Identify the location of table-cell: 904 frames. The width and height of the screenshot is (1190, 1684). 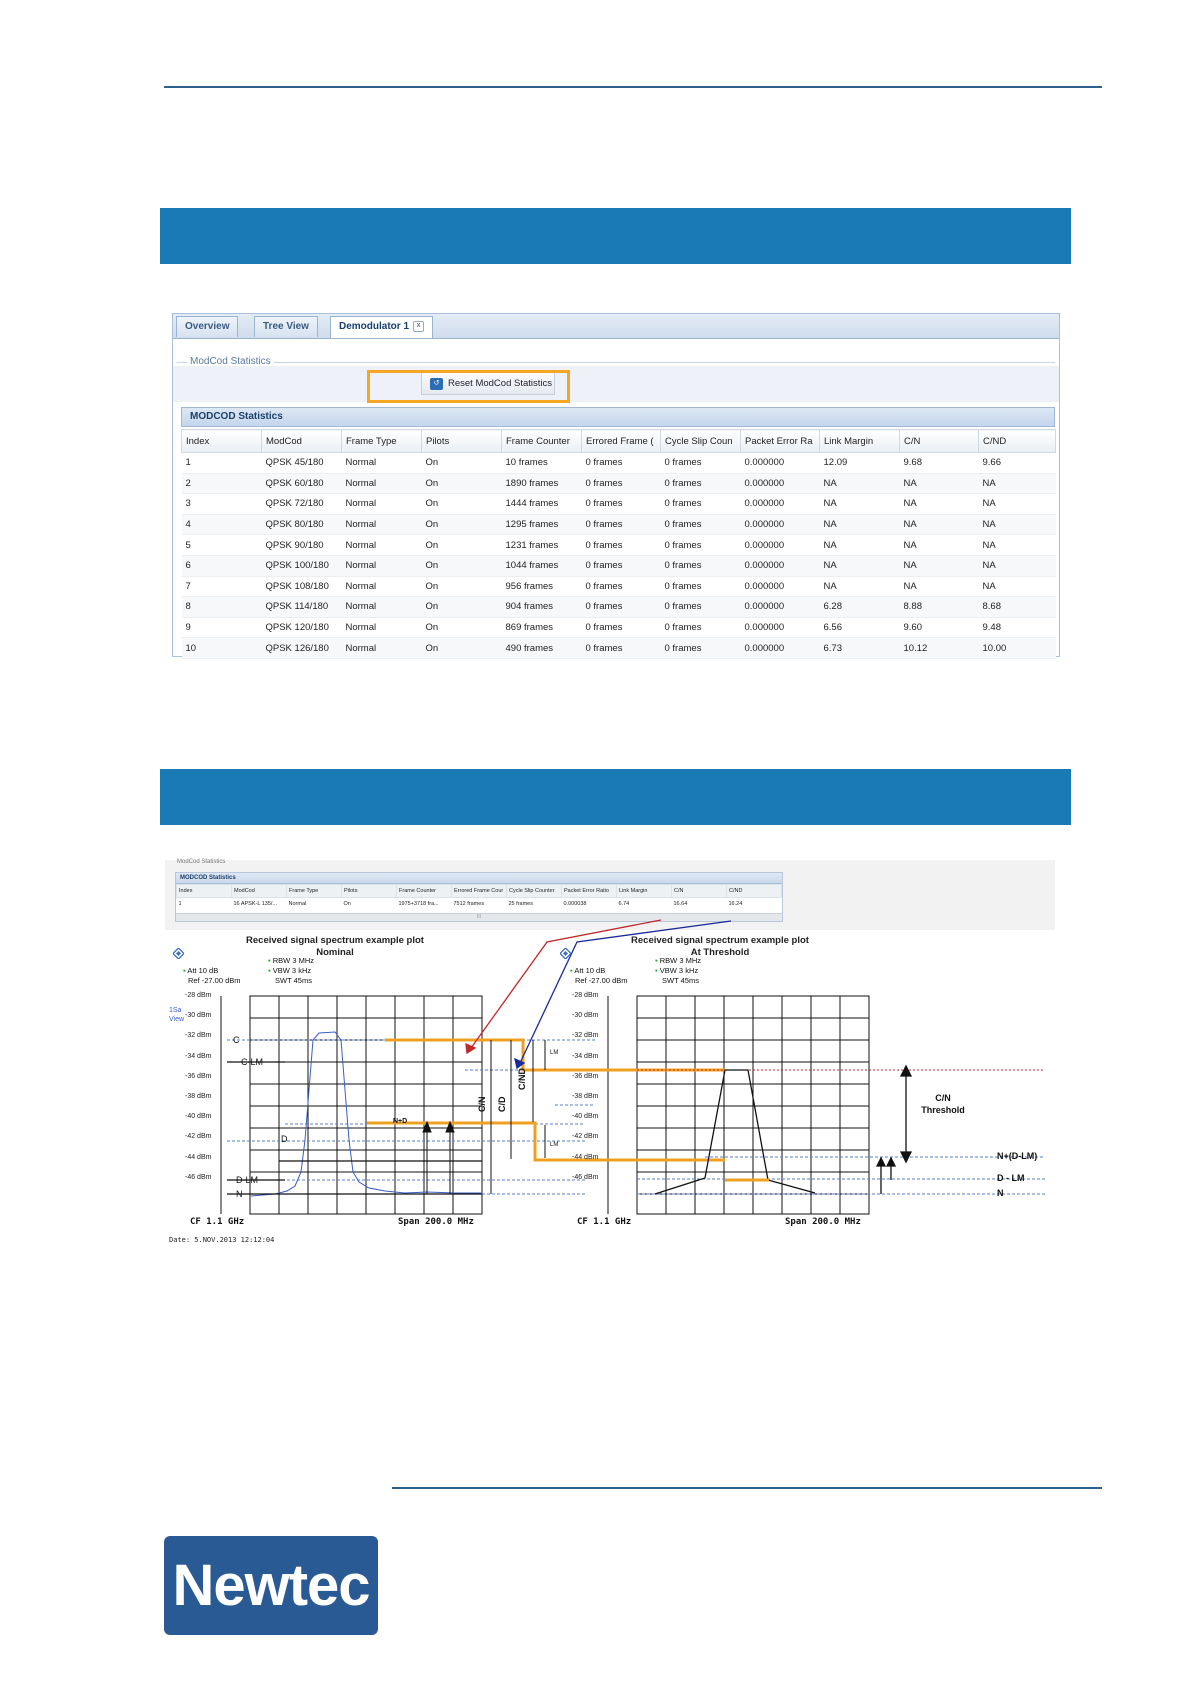
(541, 607).